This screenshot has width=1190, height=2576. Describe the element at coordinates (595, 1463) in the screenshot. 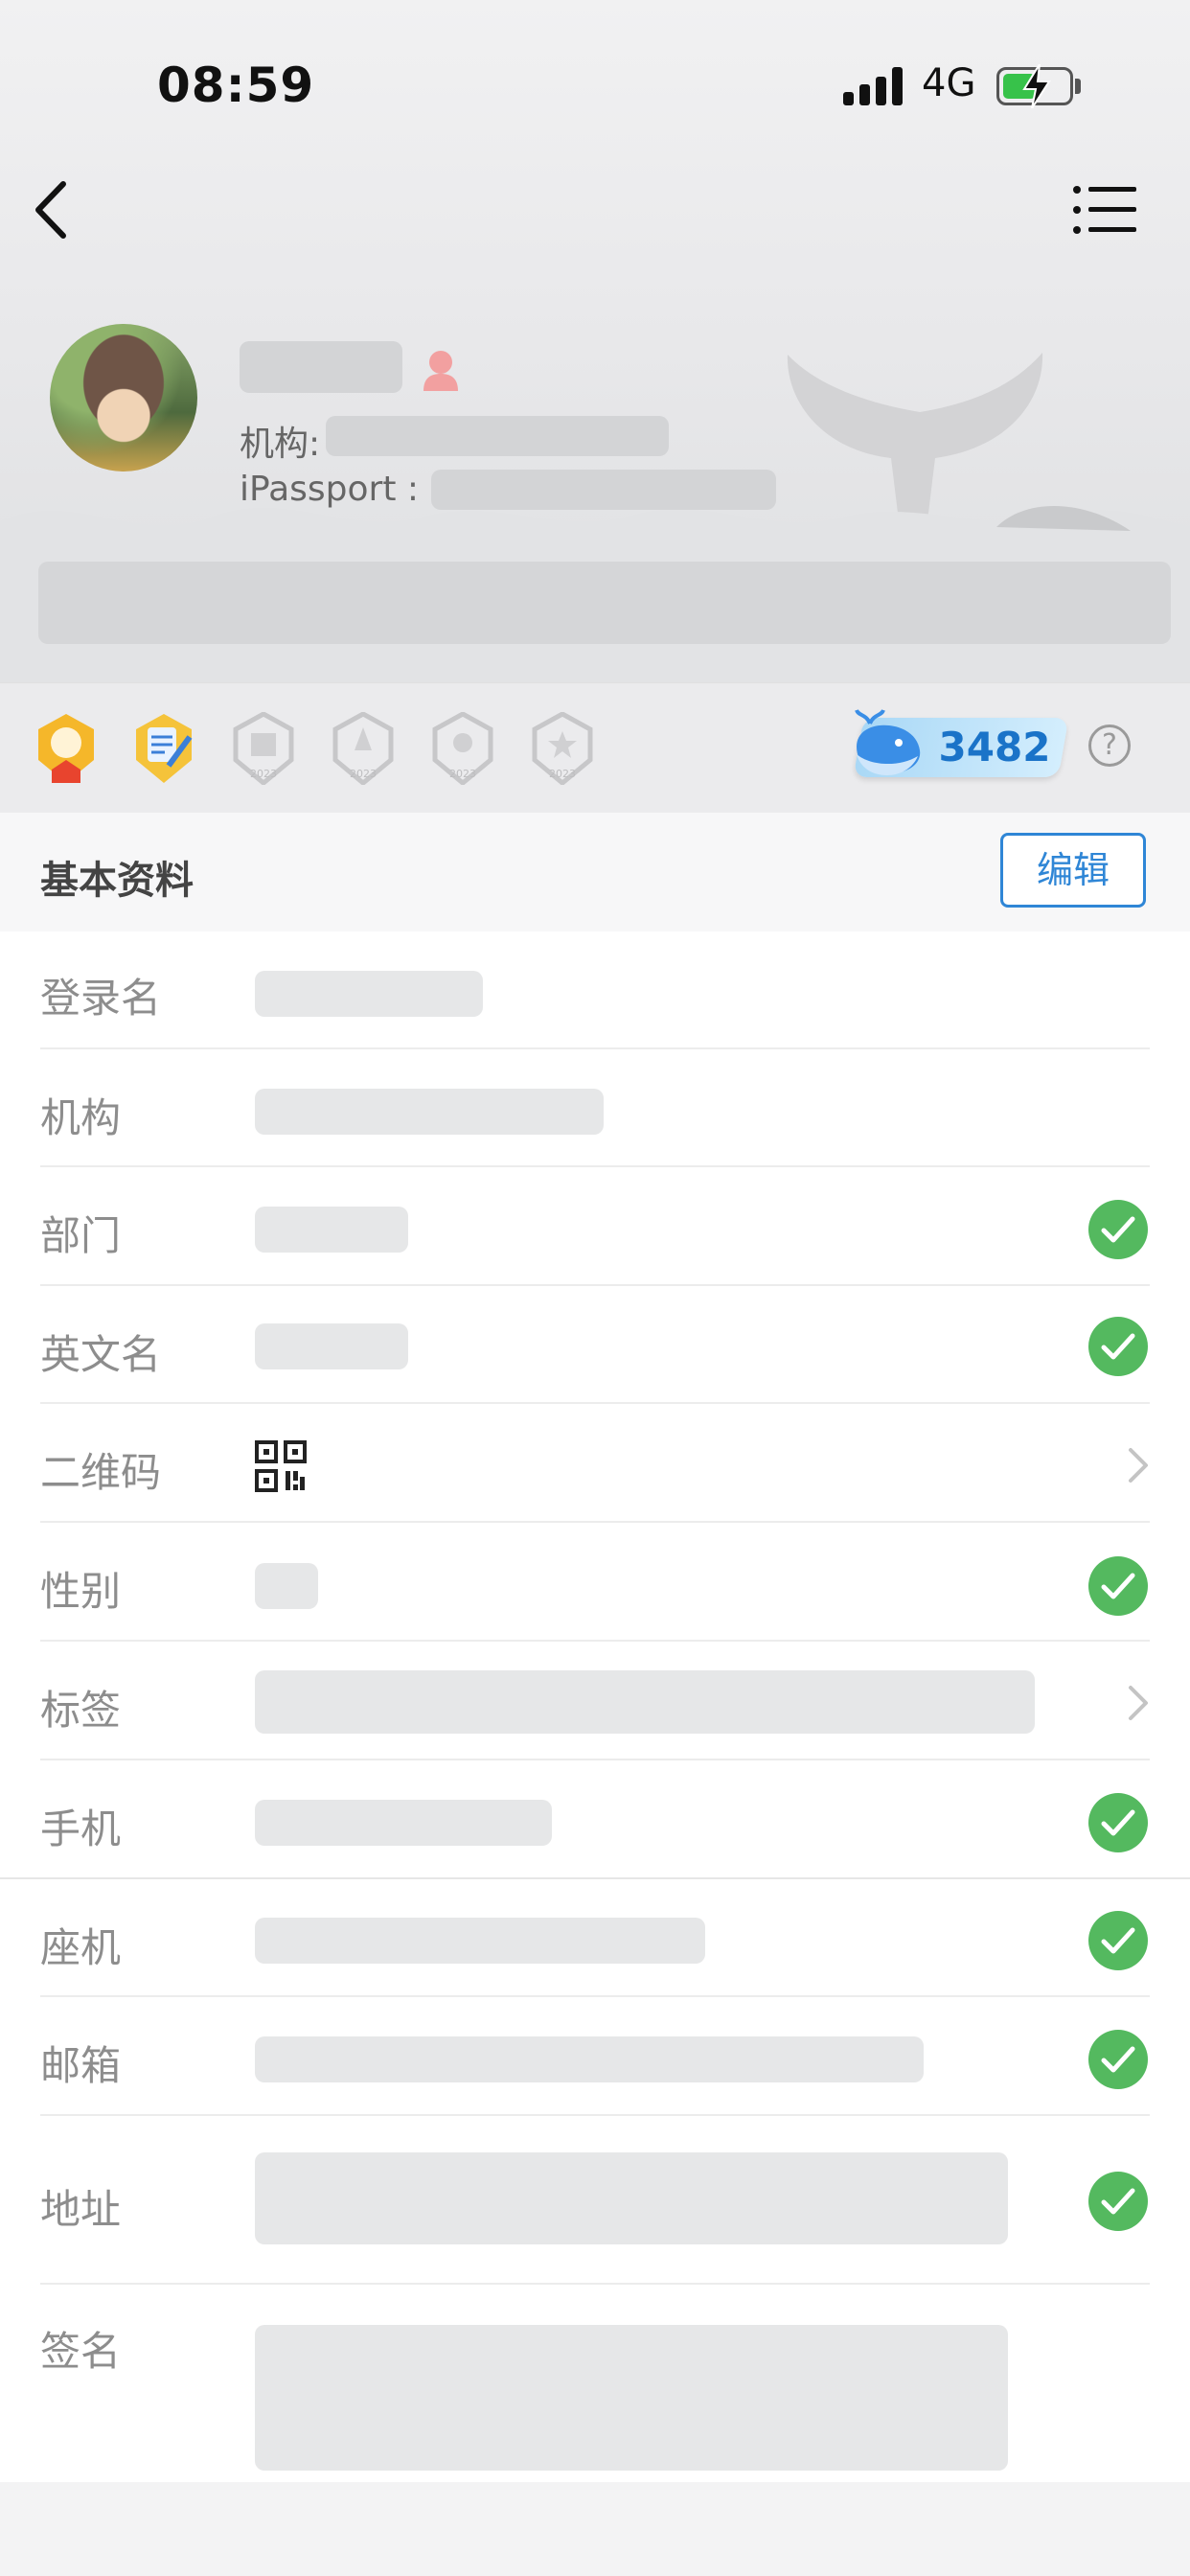

I see `field-row-qr-code: 二维码` at that location.